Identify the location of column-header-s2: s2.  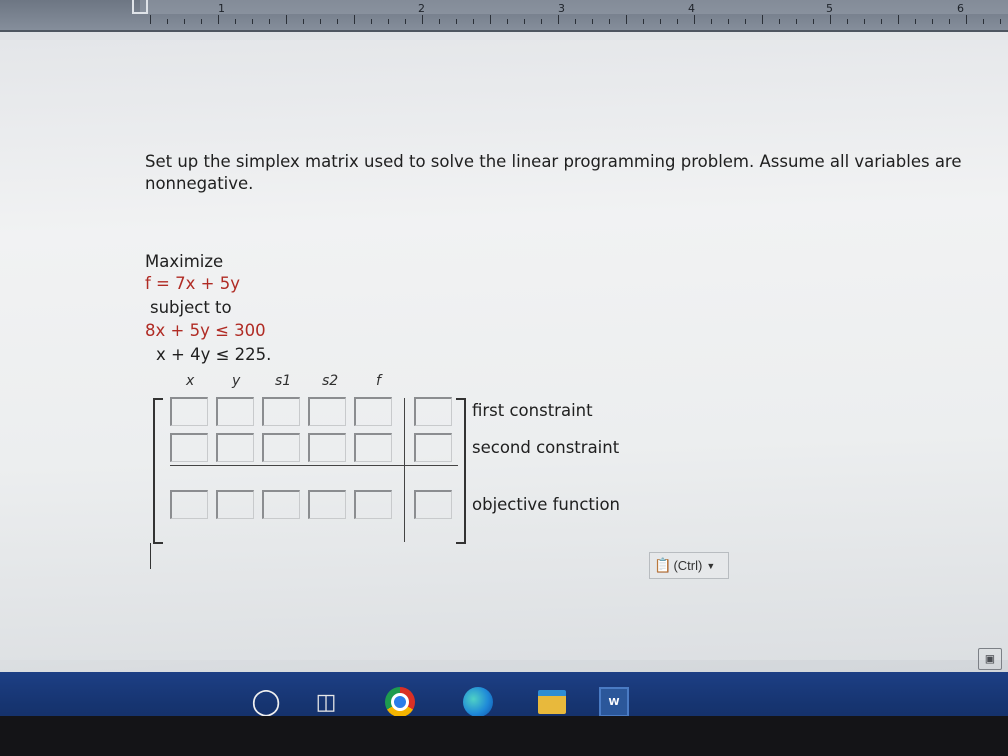
(330, 381).